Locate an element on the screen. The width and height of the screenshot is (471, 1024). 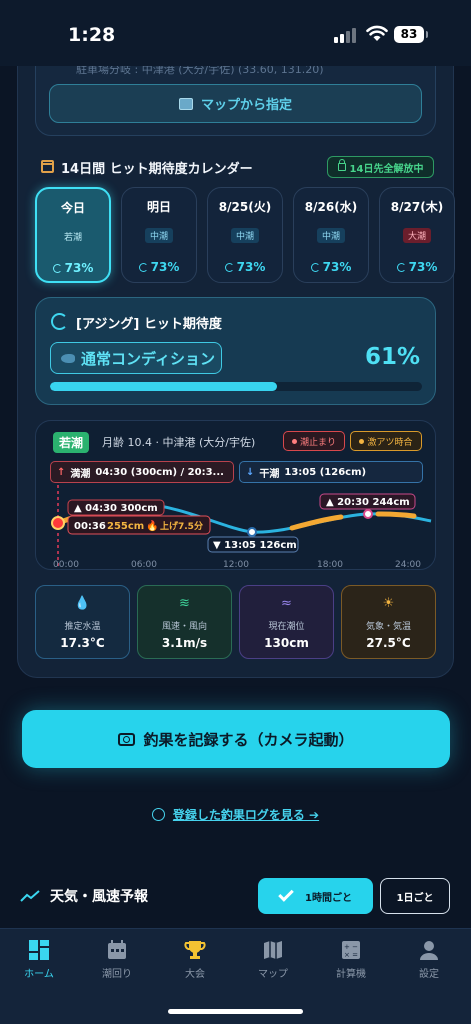
hourly-toggle-button: 1時間ごと is located at coordinates (315, 896).